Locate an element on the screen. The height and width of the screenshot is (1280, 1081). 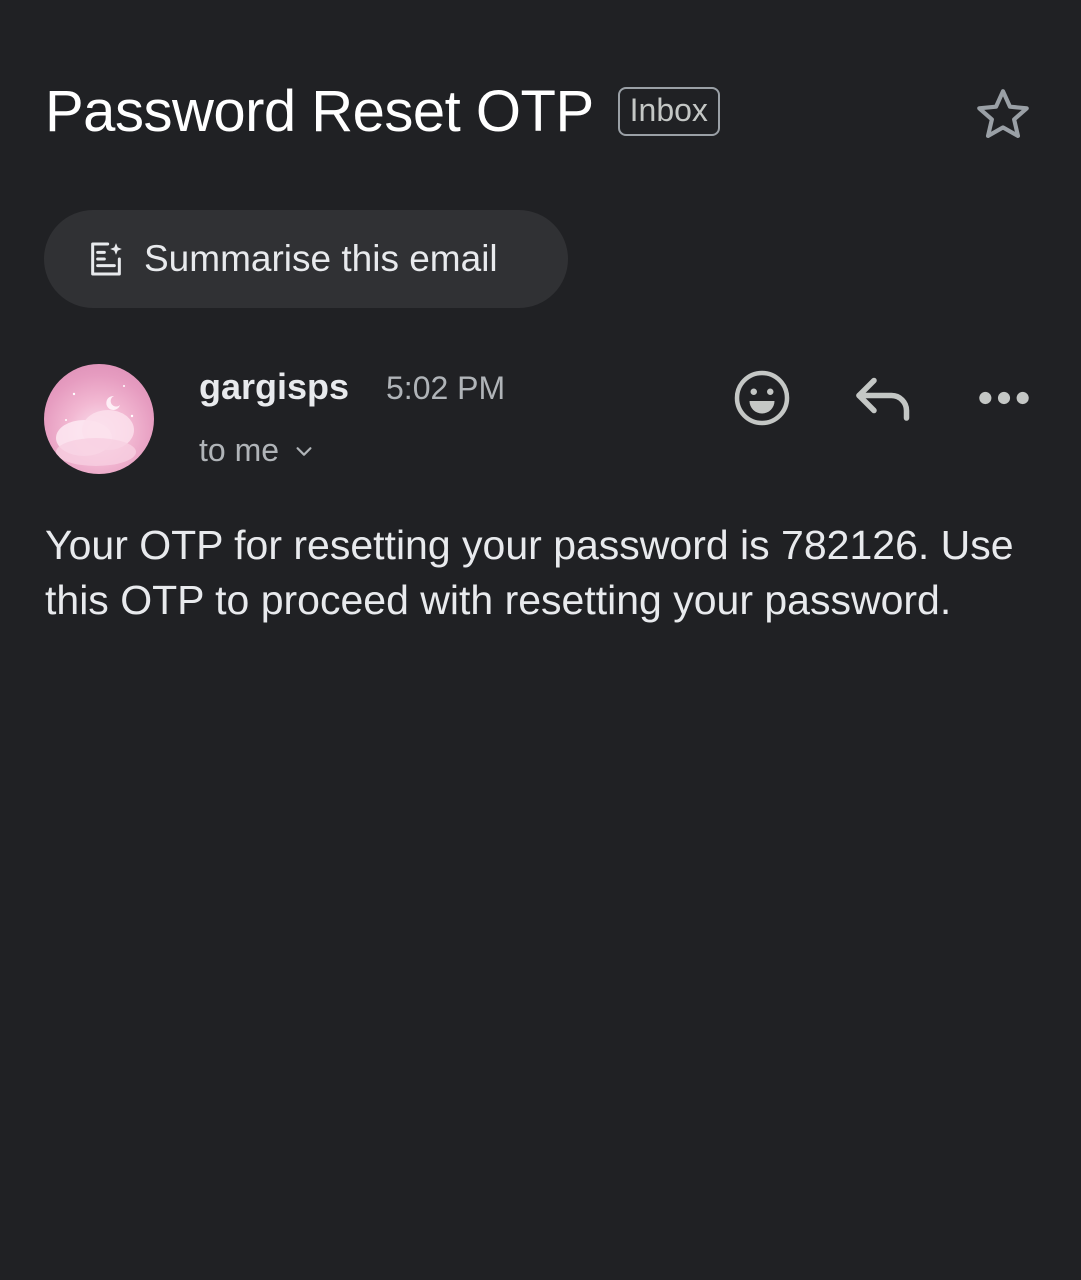
more-horizontal-icon is located at coordinates (1004, 398).